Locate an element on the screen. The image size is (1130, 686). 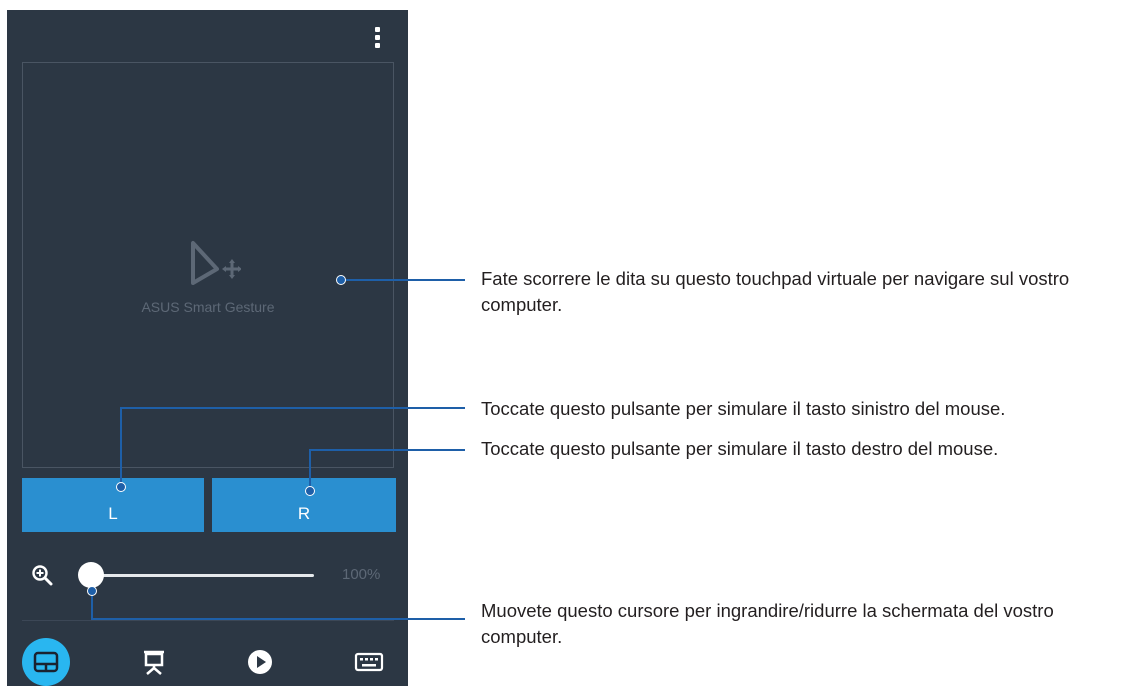
touchpad-label: ASUS Smart Gesture is located at coordinates (208, 307).